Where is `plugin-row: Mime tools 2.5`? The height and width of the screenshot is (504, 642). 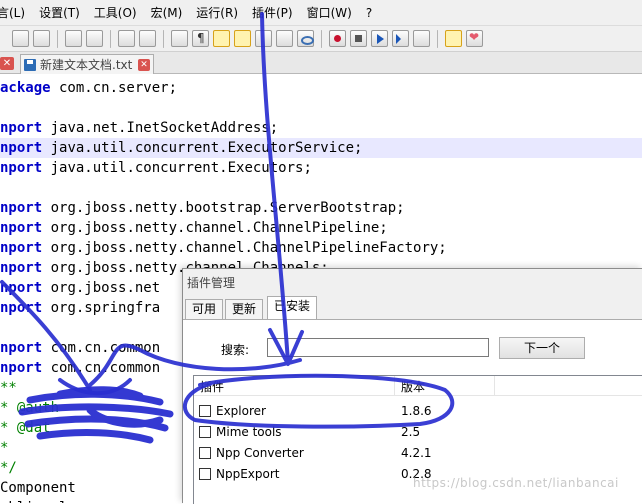
plugin-row: Mime tools 2.5 is located at coordinates (418, 432).